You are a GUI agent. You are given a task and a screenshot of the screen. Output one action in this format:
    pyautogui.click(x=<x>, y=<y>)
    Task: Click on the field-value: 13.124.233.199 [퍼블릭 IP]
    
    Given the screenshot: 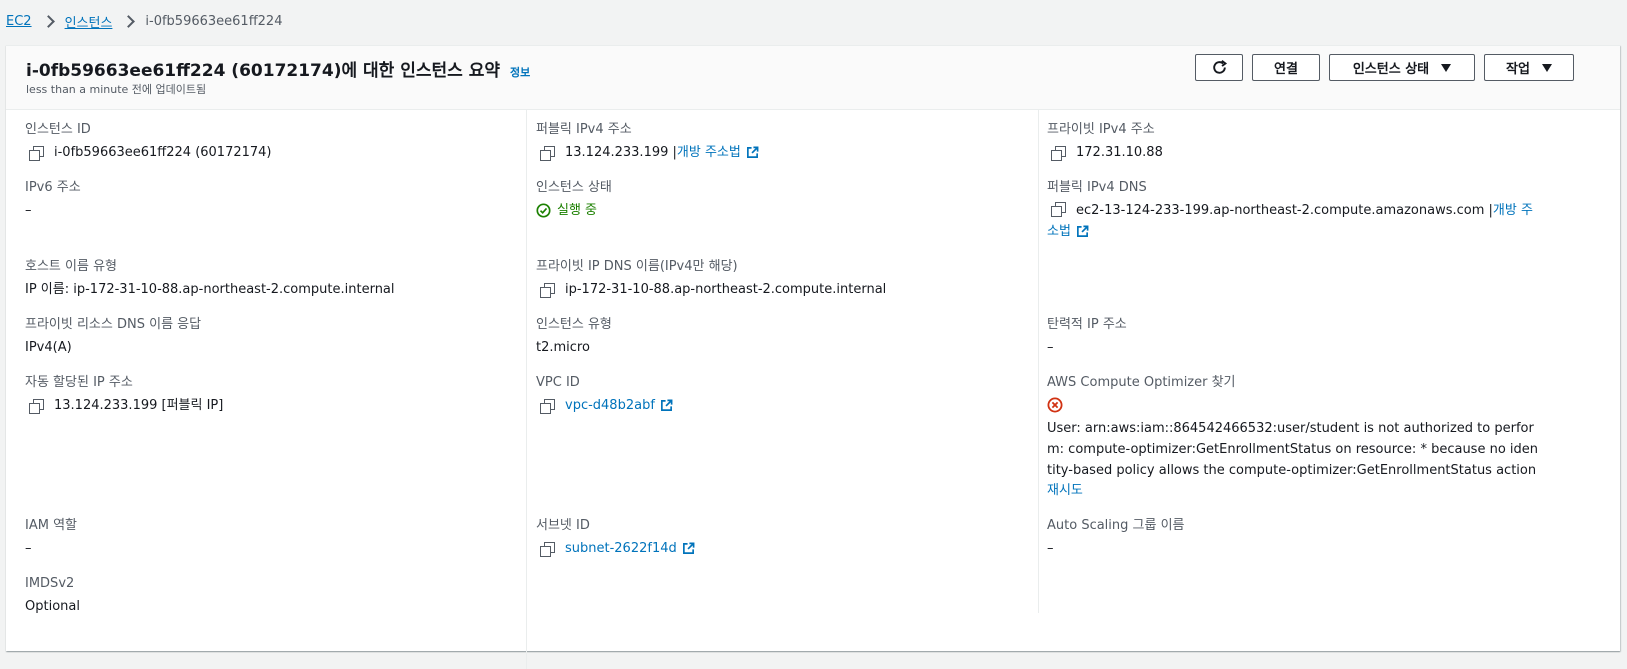 What is the action you would take?
    pyautogui.click(x=124, y=405)
    